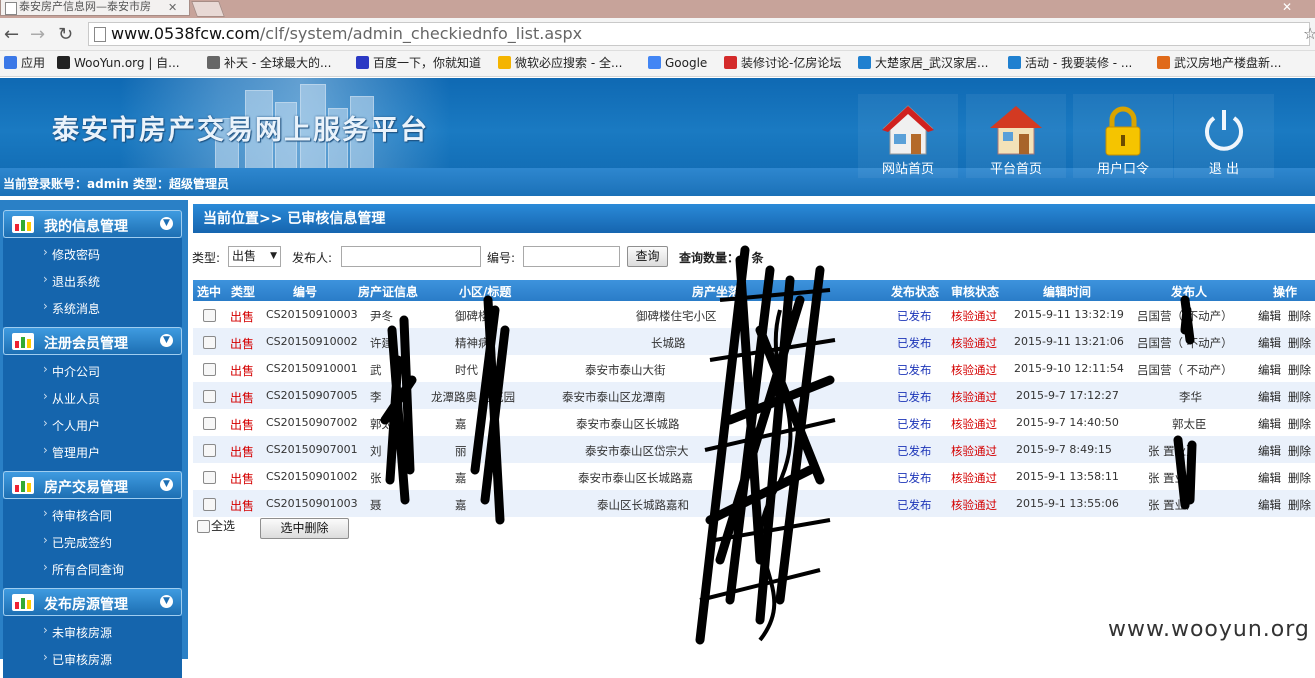 The width and height of the screenshot is (1315, 678). What do you see at coordinates (647, 256) in the screenshot?
I see `query-button: 查询` at bounding box center [647, 256].